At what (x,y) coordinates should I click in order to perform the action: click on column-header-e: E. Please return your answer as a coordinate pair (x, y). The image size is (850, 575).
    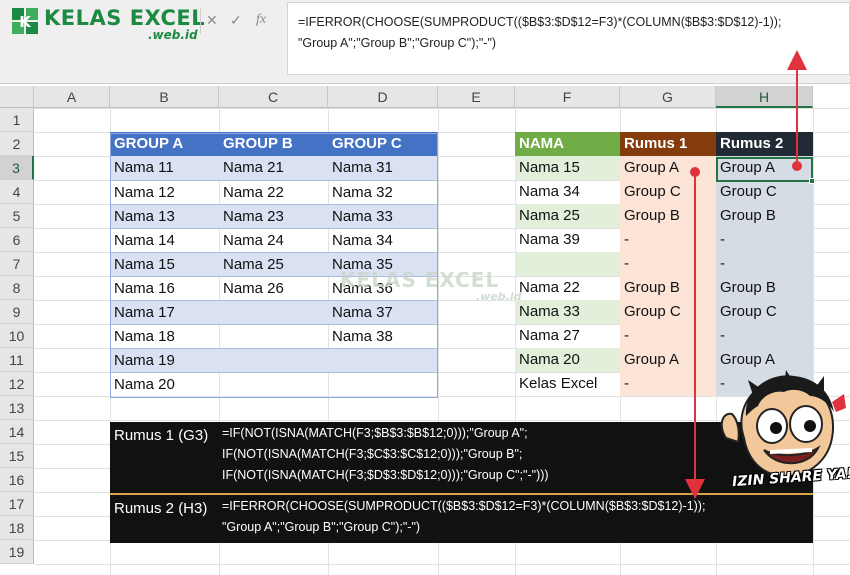
    Looking at the image, I should click on (476, 97).